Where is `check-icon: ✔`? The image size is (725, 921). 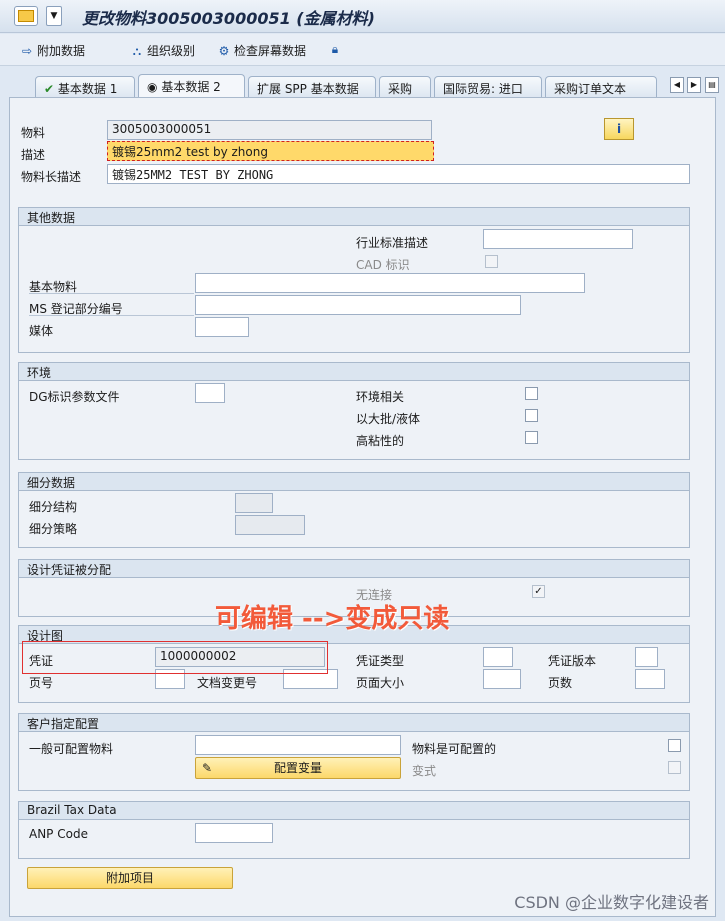 check-icon: ✔ is located at coordinates (49, 89).